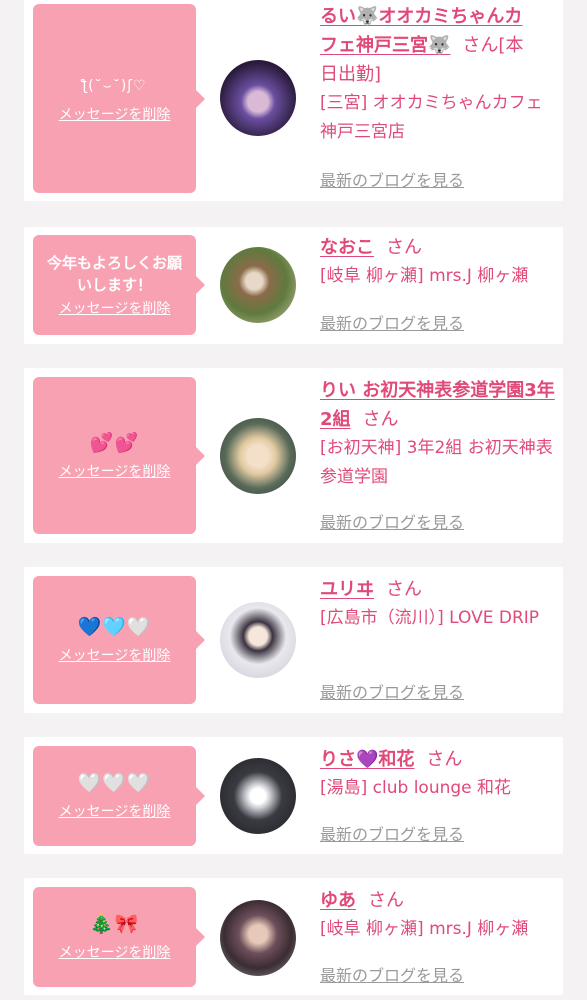 Image resolution: width=587 pixels, height=1000 pixels. What do you see at coordinates (438, 915) in the screenshot?
I see `profile-info: ゆあ さん [岐阜 柳ヶ瀬] mrs.J 柳ヶ瀬` at bounding box center [438, 915].